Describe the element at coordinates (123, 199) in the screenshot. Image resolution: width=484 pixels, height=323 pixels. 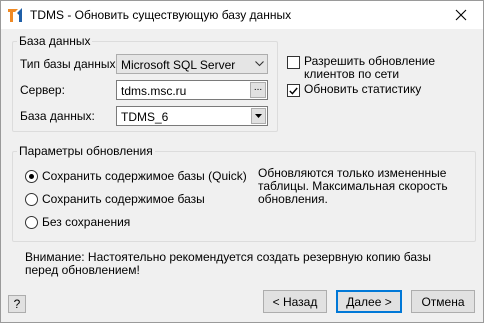
I see `radio-keep-content-label: Сохранить содержимое базы` at that location.